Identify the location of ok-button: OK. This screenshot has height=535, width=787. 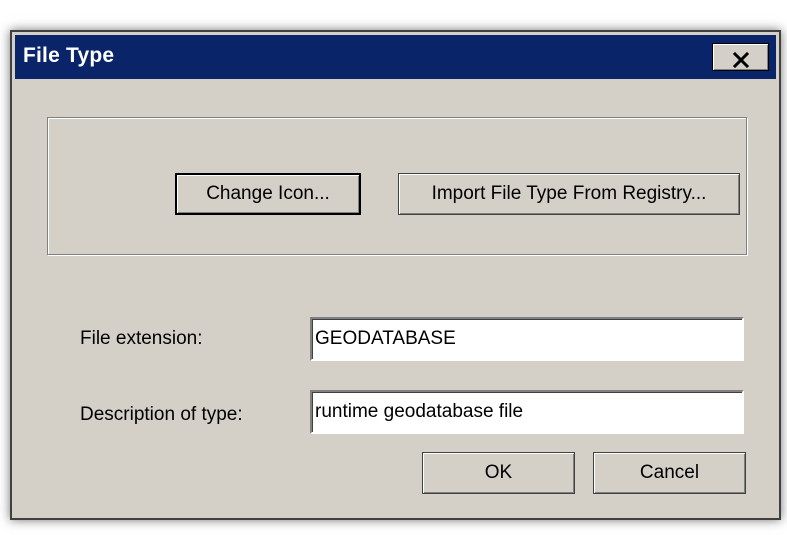
(498, 473).